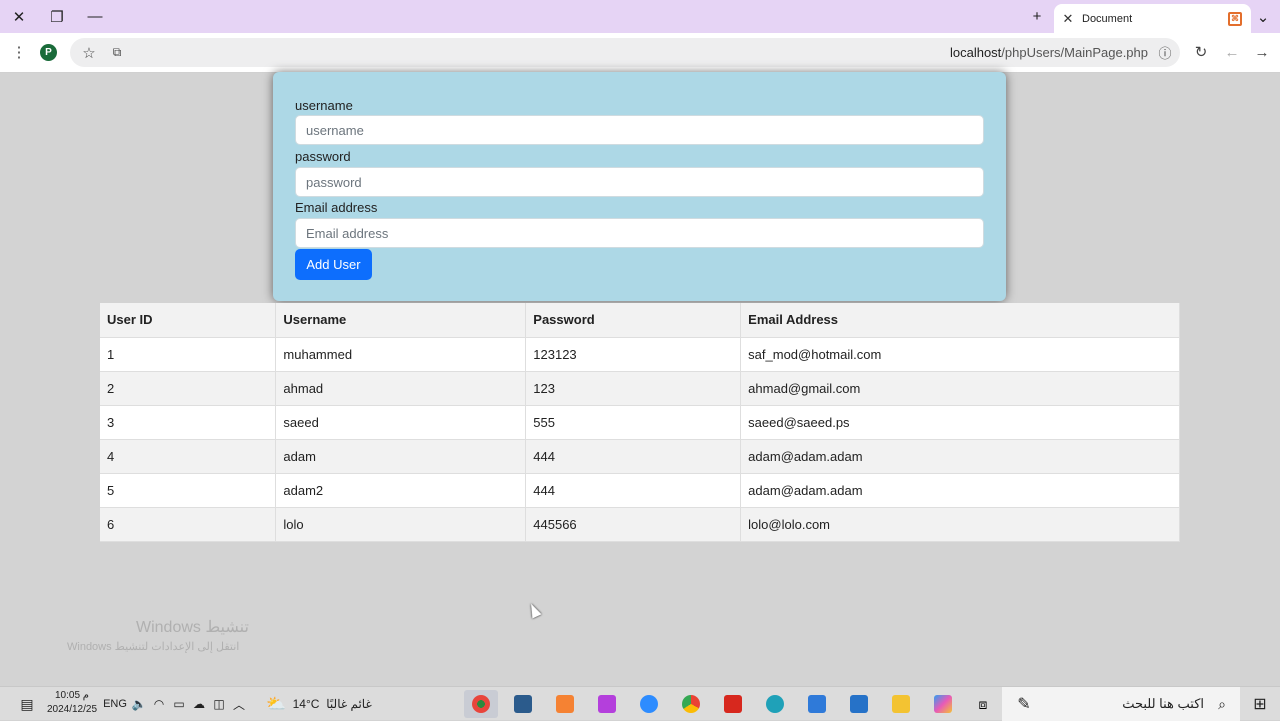 The image size is (1280, 721). I want to click on cell-user-id: 5, so click(188, 490).